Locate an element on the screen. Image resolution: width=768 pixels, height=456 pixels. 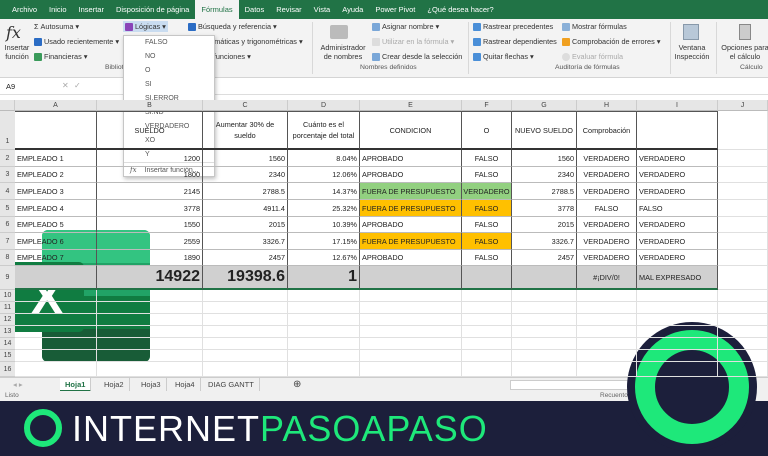
tab-0: Archivo is located at coordinates (24, 9).